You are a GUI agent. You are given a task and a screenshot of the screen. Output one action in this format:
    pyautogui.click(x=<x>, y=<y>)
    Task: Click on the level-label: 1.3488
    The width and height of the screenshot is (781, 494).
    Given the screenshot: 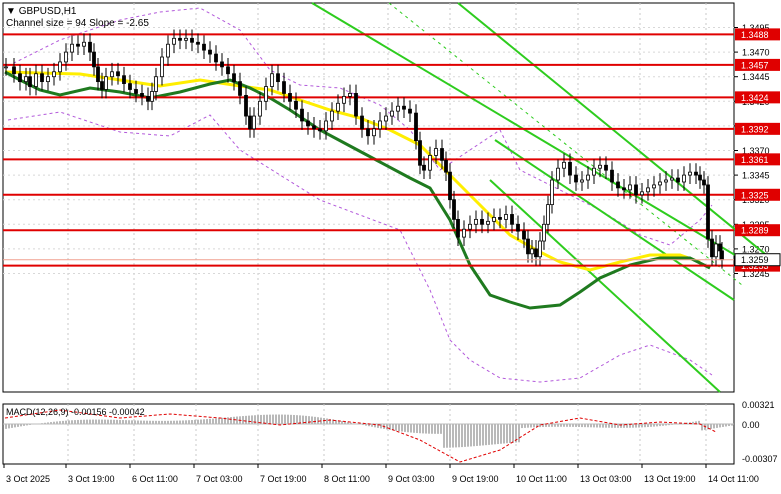 What is the action you would take?
    pyautogui.click(x=755, y=35)
    